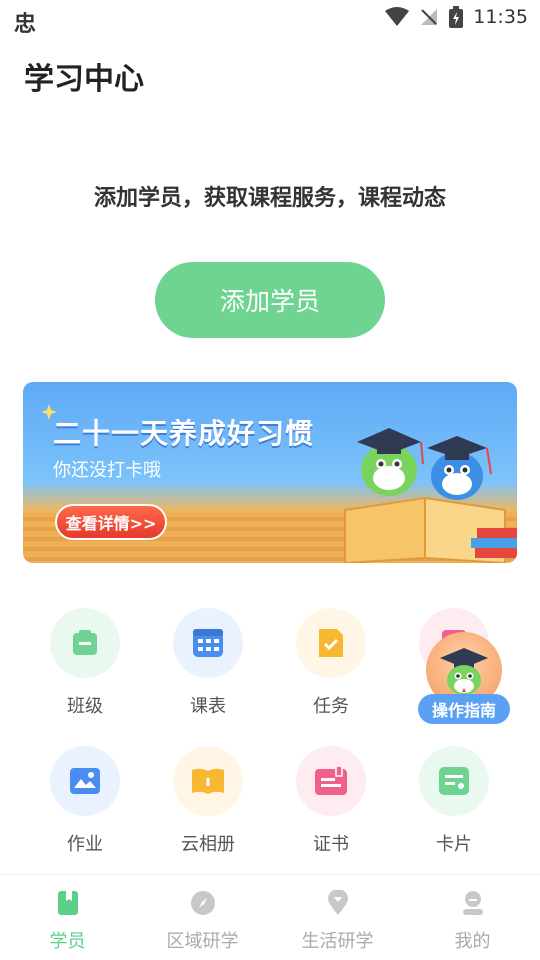 This screenshot has width=540, height=960. I want to click on status-icons: 11:35, so click(456, 17).